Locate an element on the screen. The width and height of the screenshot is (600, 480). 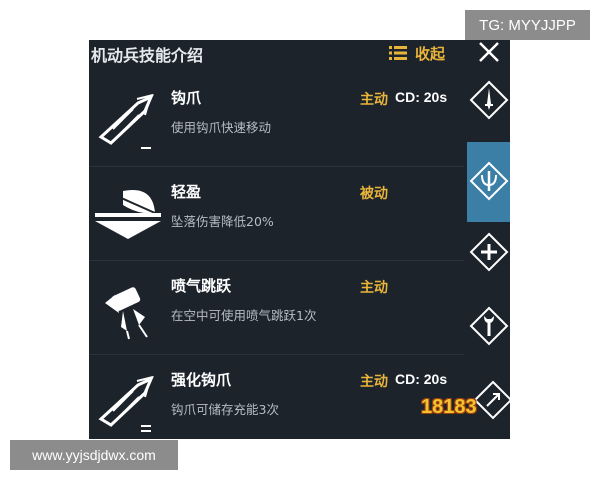
skill-type: 被动 is located at coordinates (374, 194).